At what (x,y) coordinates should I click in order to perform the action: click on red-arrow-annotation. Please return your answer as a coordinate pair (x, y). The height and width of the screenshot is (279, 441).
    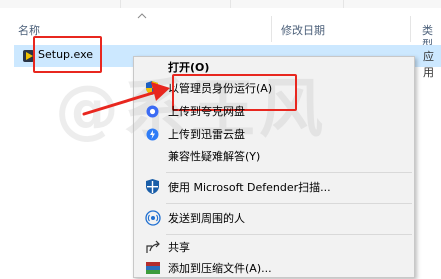
    Looking at the image, I should click on (127, 100).